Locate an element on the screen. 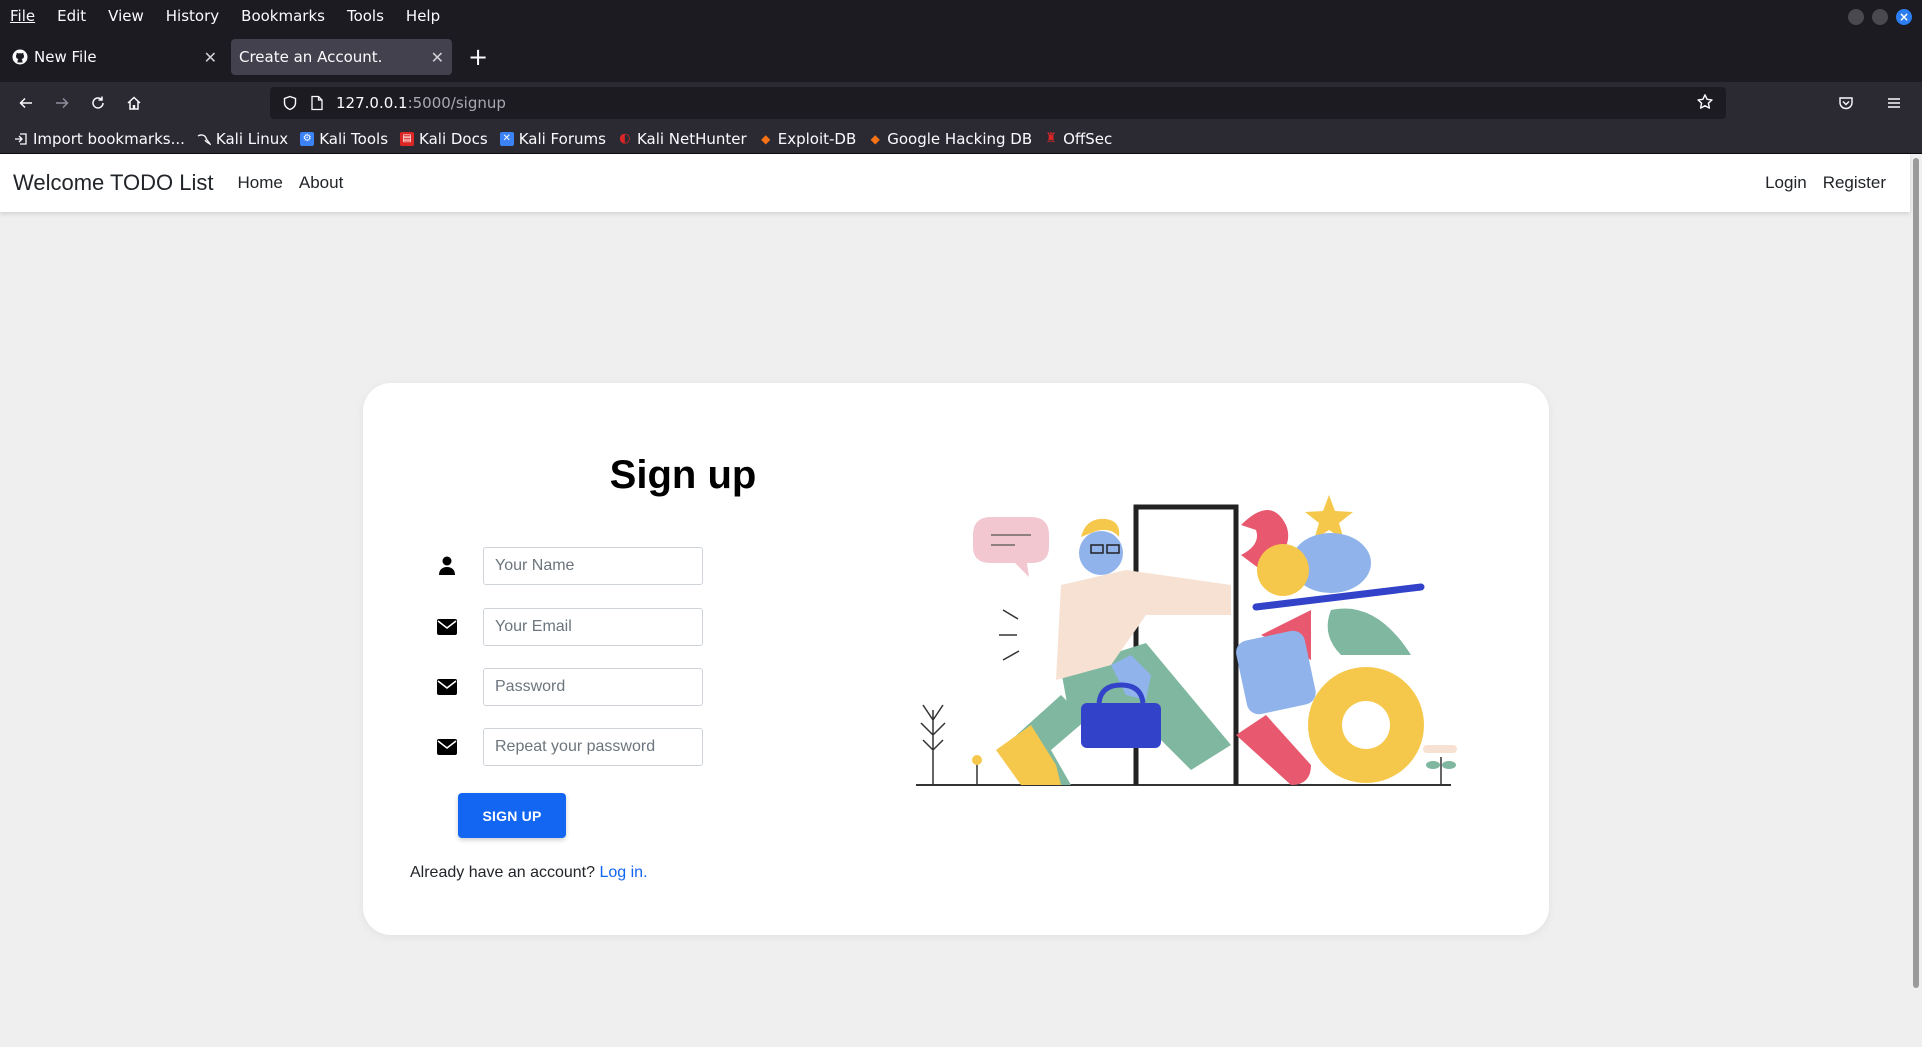  browser-toolbar: 127.0.0.1:5000/signup is located at coordinates (961, 103).